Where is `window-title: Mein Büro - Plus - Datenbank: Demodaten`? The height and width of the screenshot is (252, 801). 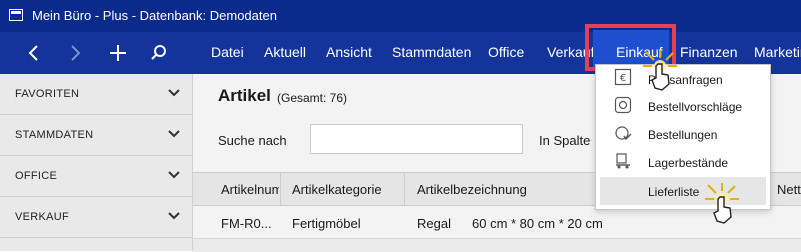 window-title: Mein Büro - Plus - Datenbank: Demodaten is located at coordinates (154, 15).